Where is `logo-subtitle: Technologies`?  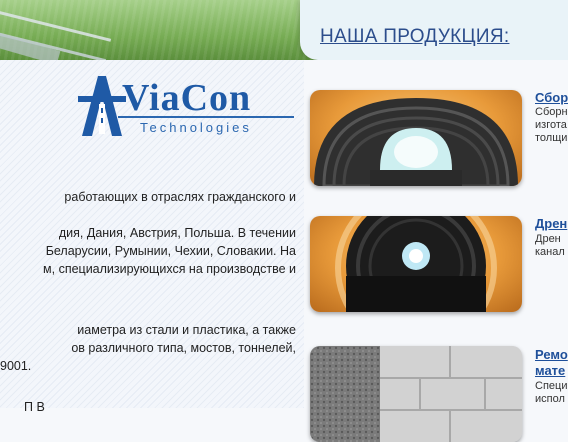 logo-subtitle: Technologies is located at coordinates (196, 127).